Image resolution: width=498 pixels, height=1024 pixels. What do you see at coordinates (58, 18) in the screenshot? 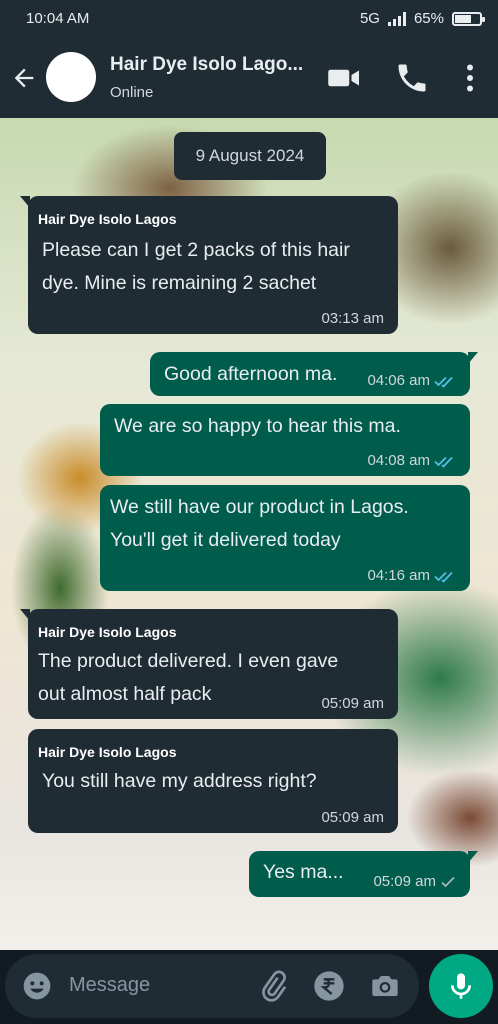
I see `clock: 10:04 AM` at bounding box center [58, 18].